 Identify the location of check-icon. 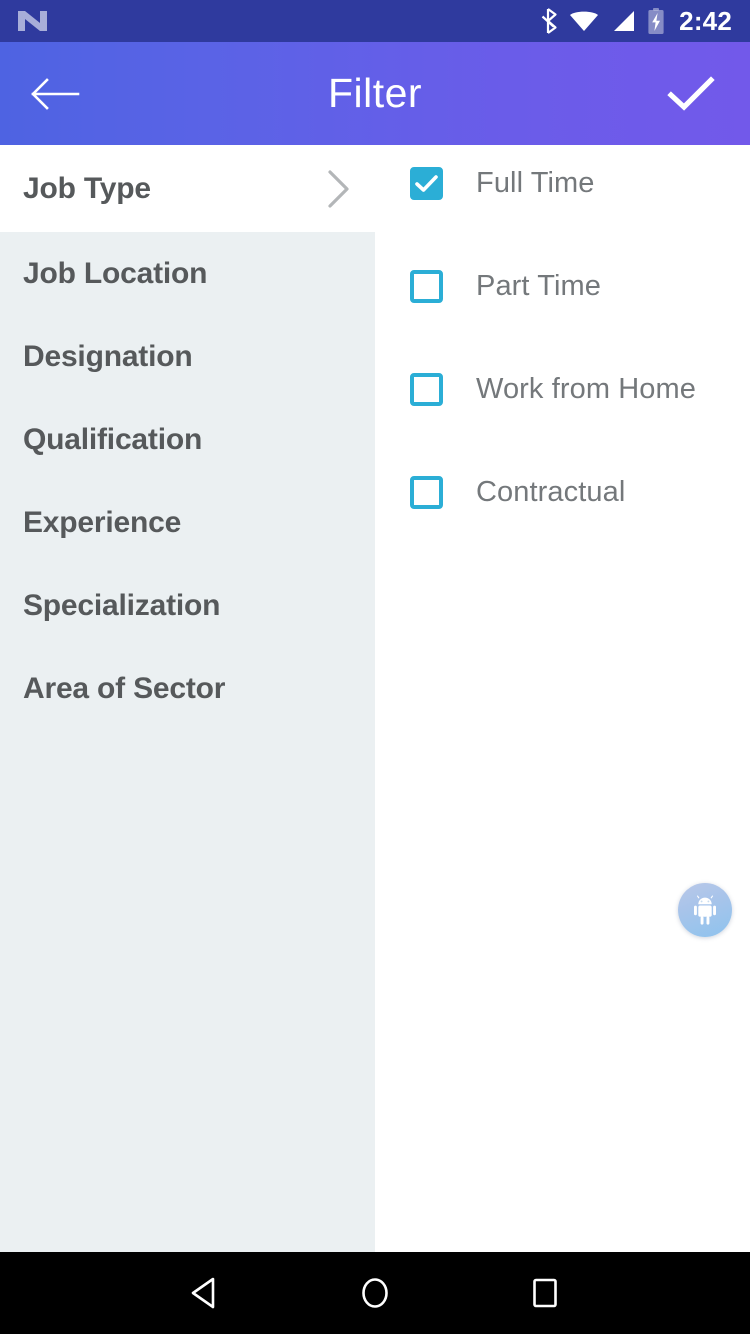
(691, 93).